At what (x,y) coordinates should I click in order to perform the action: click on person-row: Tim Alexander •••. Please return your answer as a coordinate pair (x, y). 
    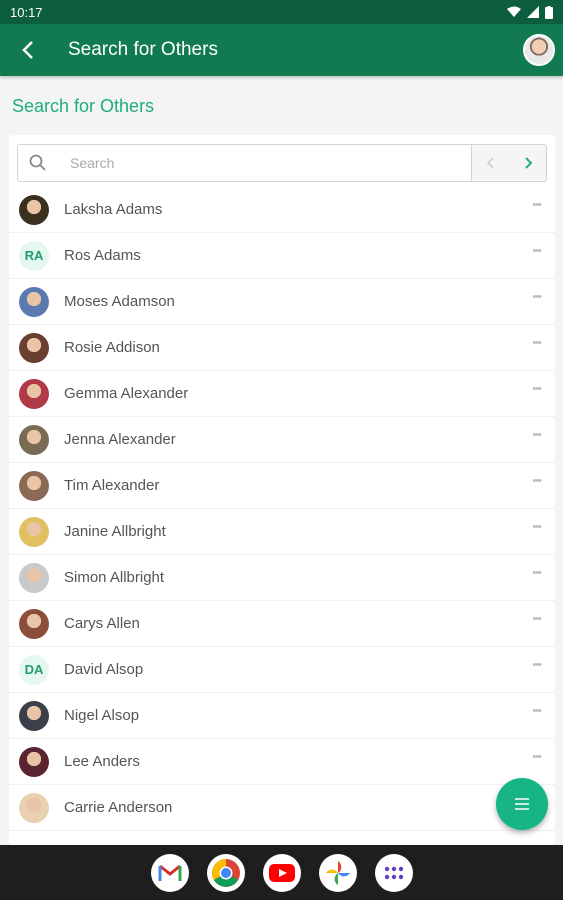
    Looking at the image, I should click on (282, 486).